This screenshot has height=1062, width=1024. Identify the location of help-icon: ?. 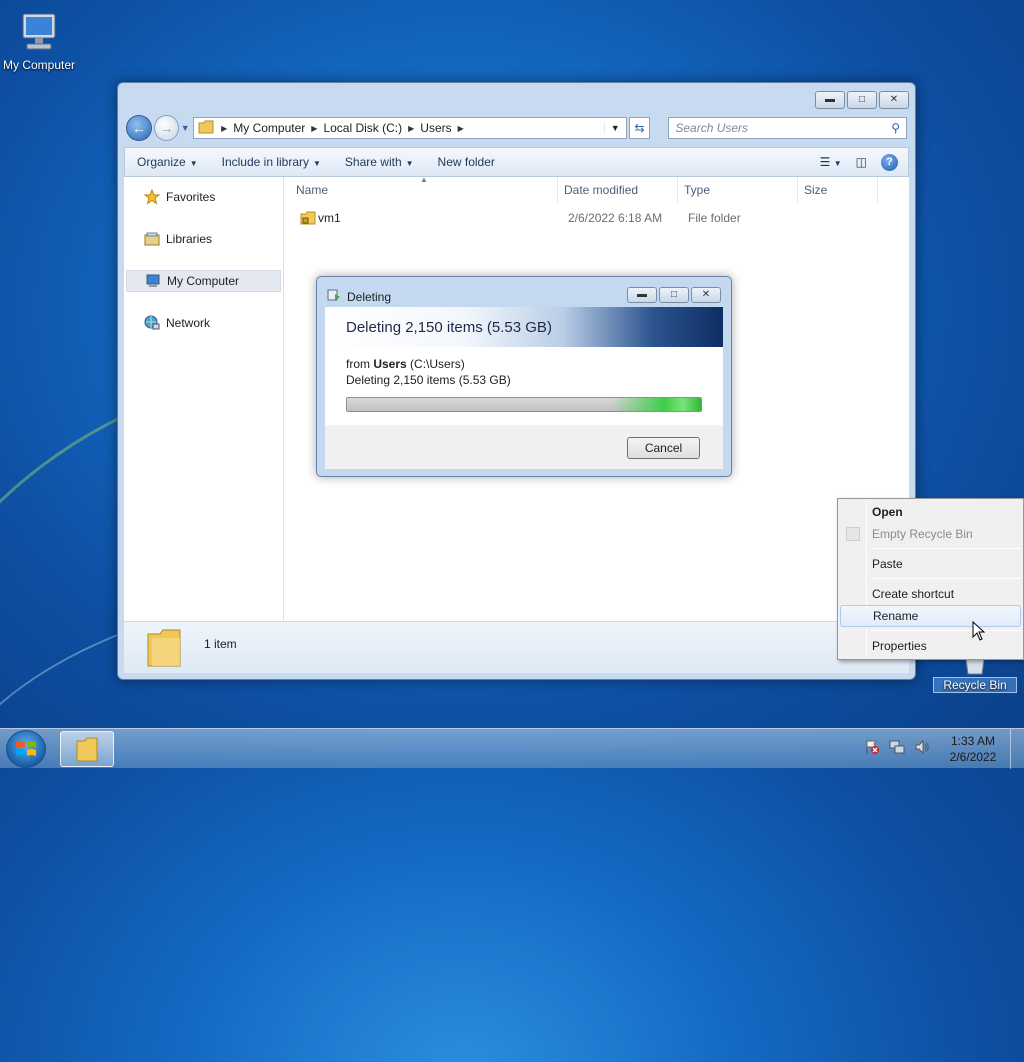
(889, 162).